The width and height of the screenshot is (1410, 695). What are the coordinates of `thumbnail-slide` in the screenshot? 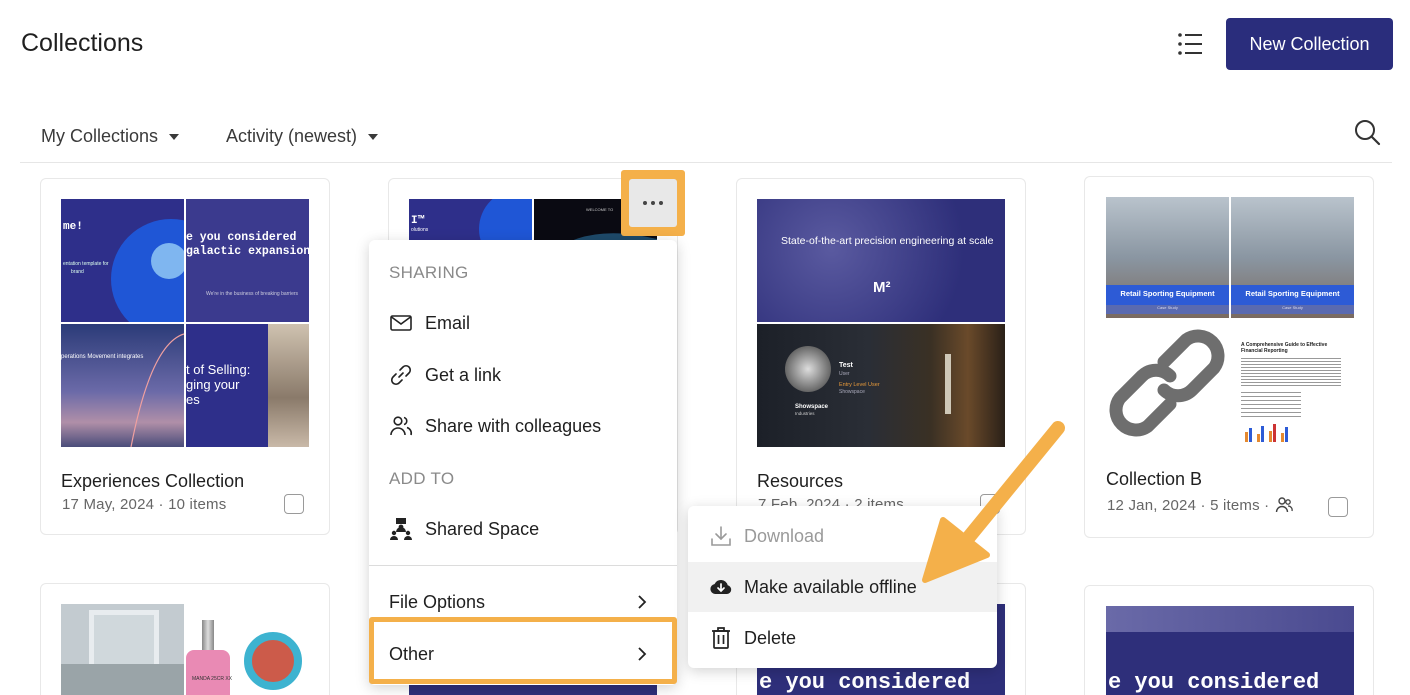 It's located at (122, 649).